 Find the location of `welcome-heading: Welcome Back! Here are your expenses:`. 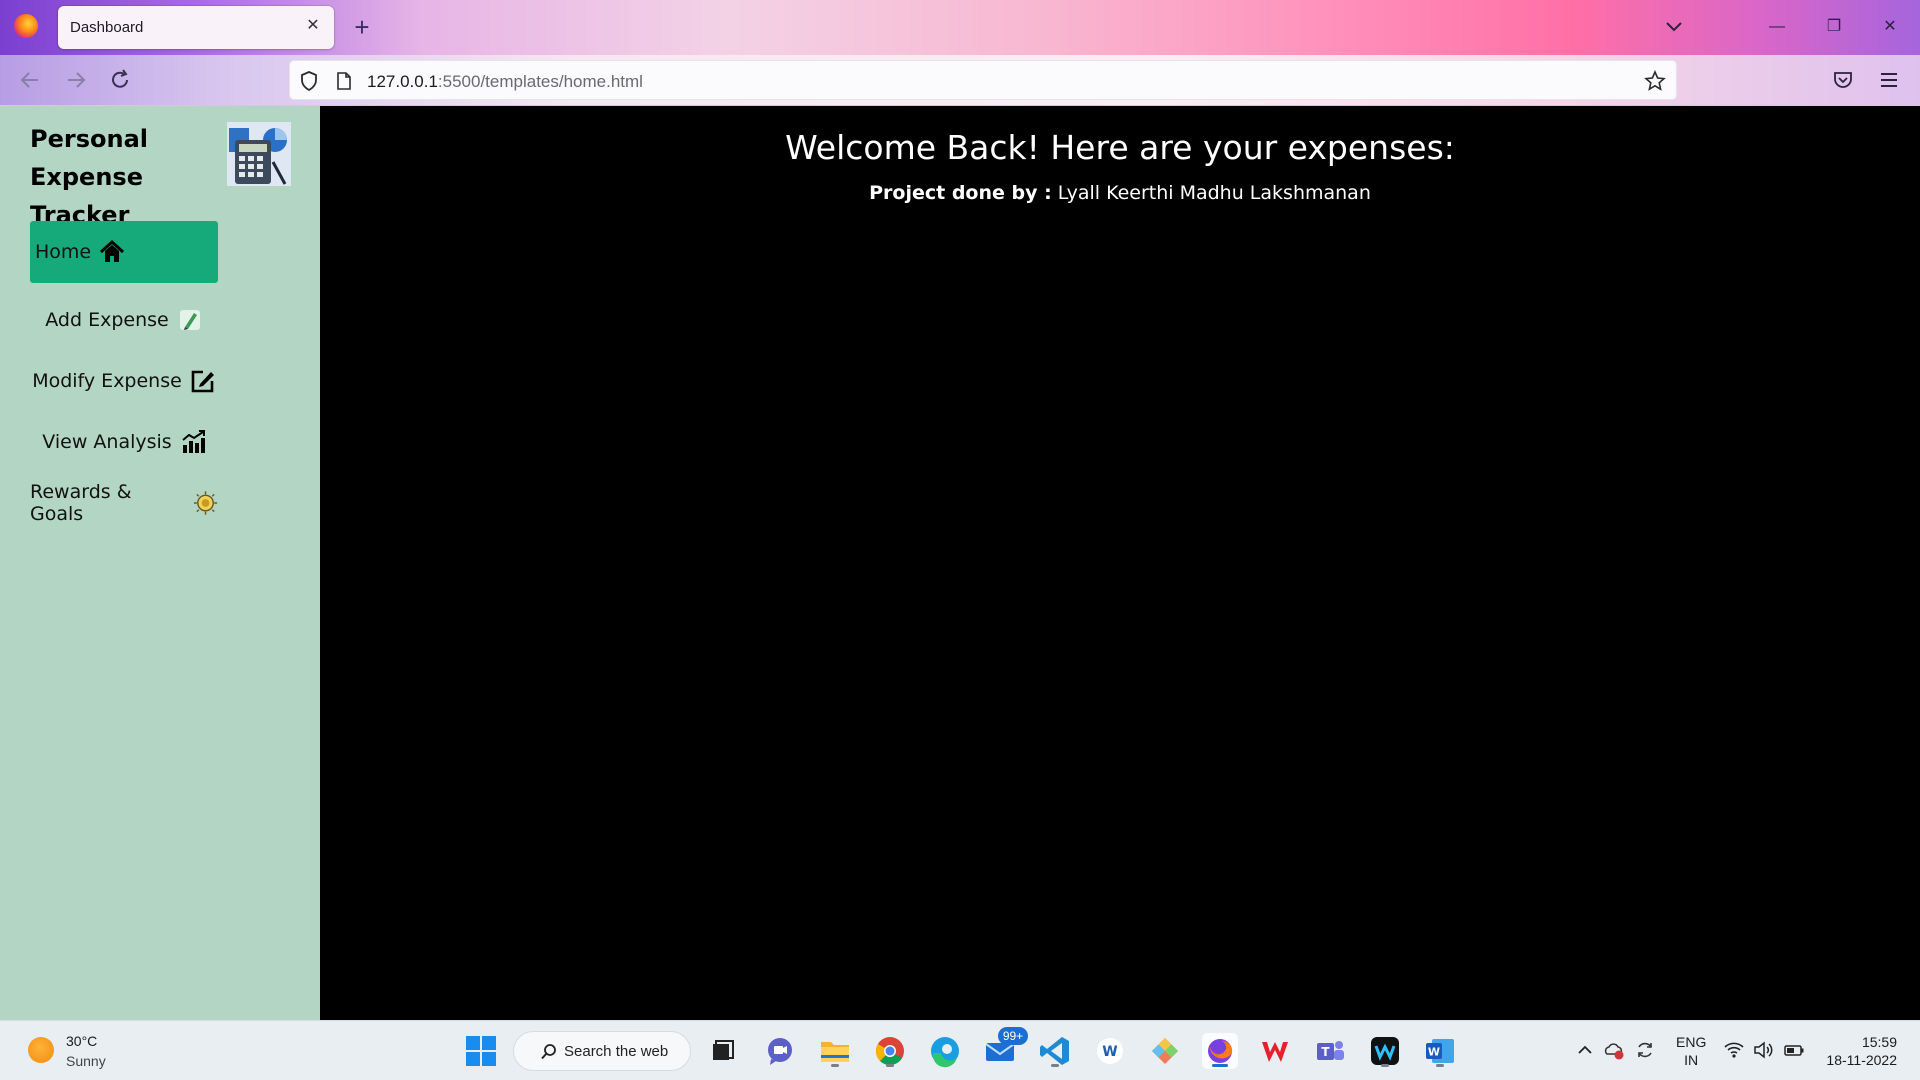

welcome-heading: Welcome Back! Here are your expenses: is located at coordinates (1120, 147).